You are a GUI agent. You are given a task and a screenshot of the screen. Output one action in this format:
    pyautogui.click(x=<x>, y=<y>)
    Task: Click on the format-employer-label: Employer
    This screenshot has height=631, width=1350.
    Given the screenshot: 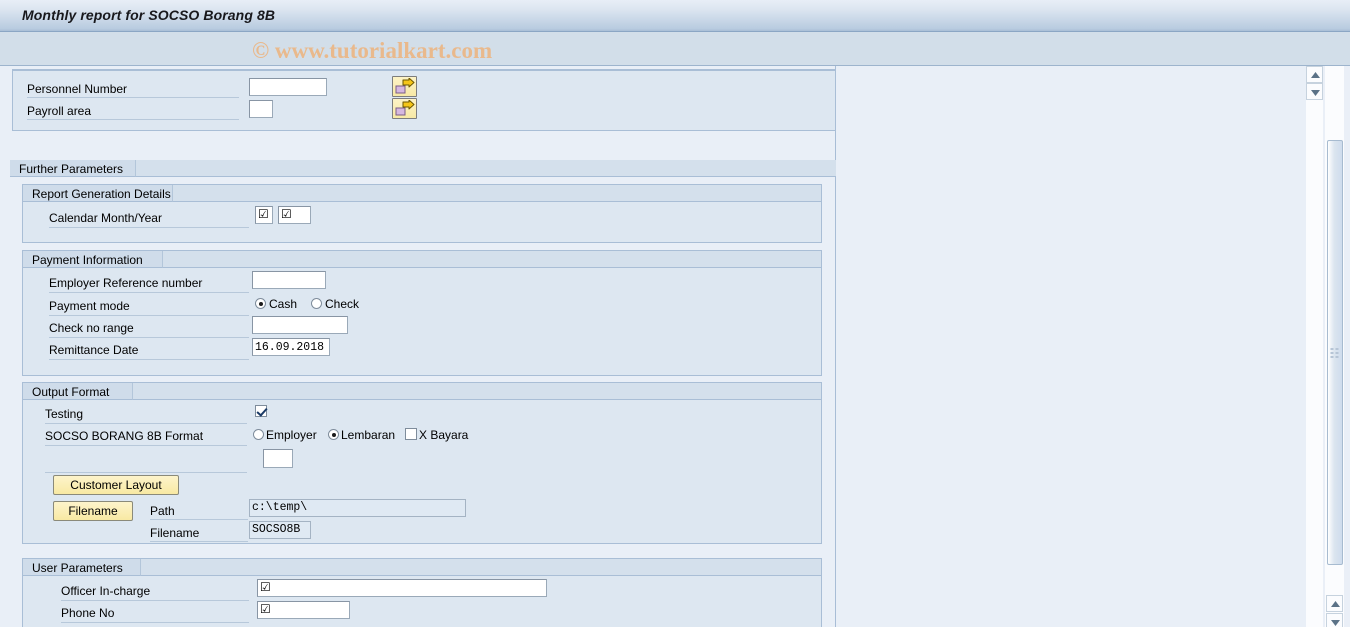 What is the action you would take?
    pyautogui.click(x=291, y=435)
    